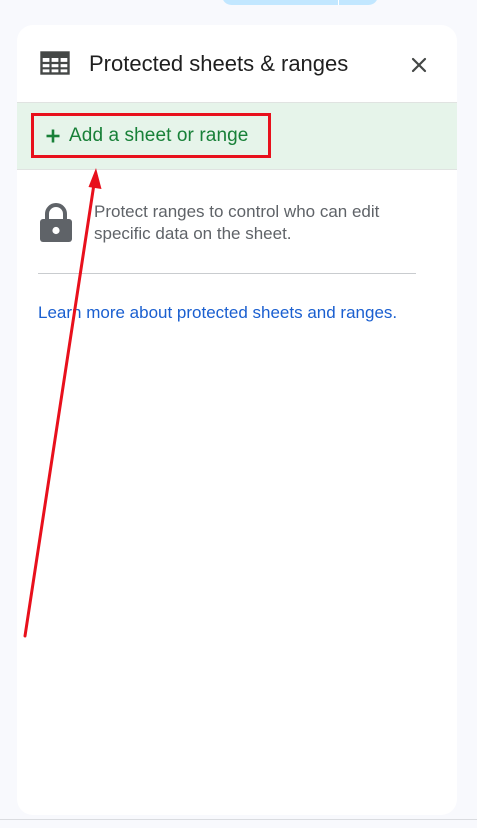 This screenshot has width=477, height=828. I want to click on panel-title: Protected sheets & ranges, so click(219, 63).